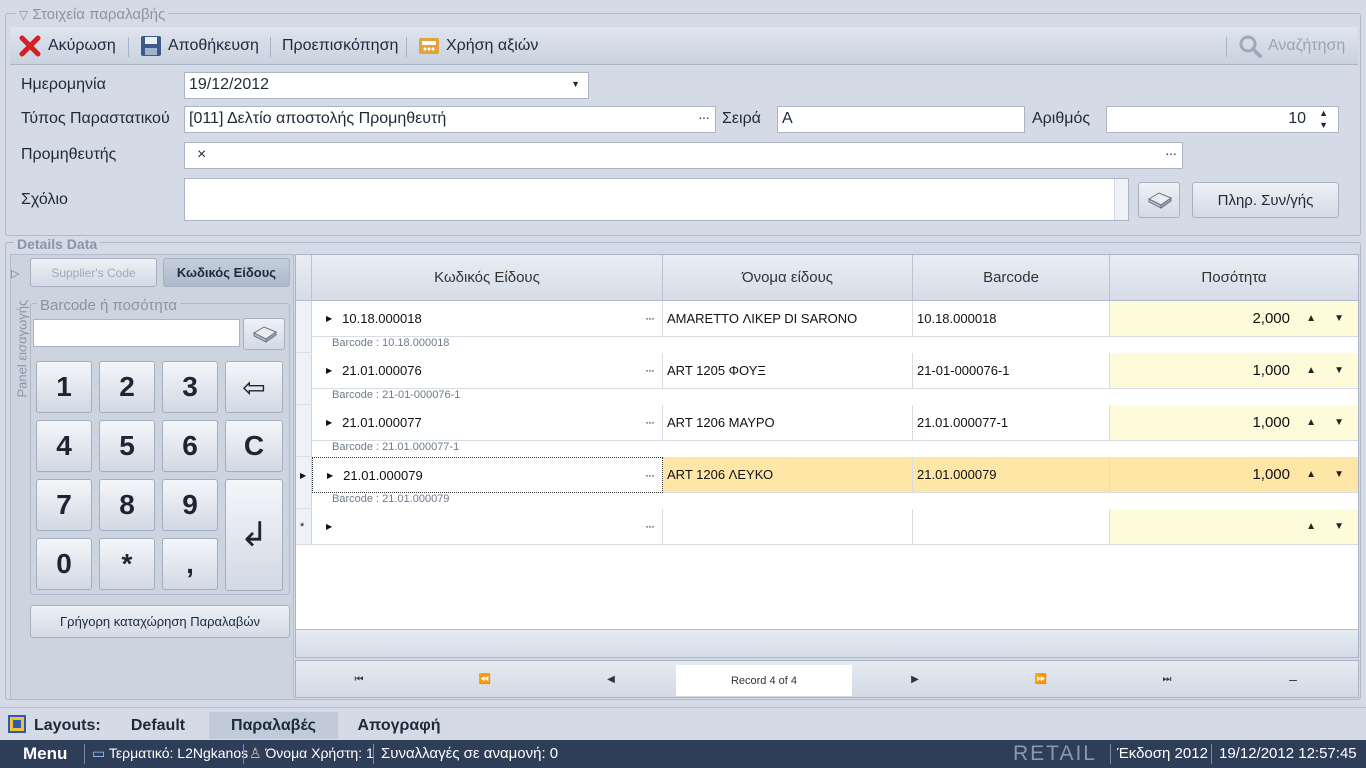 The image size is (1366, 768). Describe the element at coordinates (15, 273) in the screenshot. I see `panel-collapse-icon: ▷` at that location.